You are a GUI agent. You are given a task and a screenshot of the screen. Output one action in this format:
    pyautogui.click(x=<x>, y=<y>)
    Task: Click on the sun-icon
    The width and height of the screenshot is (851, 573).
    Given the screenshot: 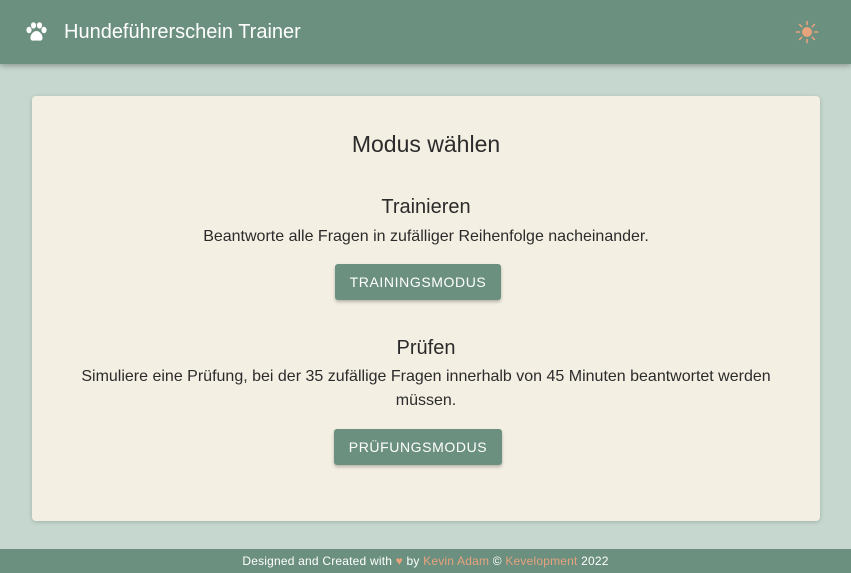 What is the action you would take?
    pyautogui.click(x=807, y=32)
    